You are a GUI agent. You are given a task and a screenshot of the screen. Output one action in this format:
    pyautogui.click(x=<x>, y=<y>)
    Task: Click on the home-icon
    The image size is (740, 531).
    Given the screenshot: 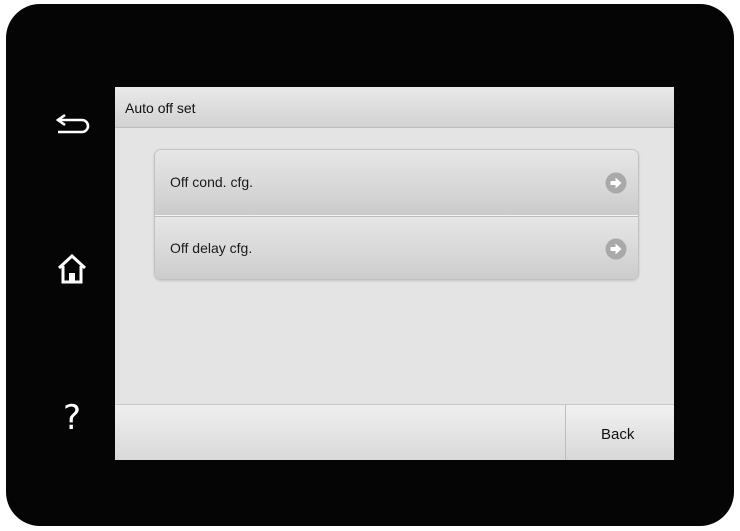 What is the action you would take?
    pyautogui.click(x=72, y=268)
    